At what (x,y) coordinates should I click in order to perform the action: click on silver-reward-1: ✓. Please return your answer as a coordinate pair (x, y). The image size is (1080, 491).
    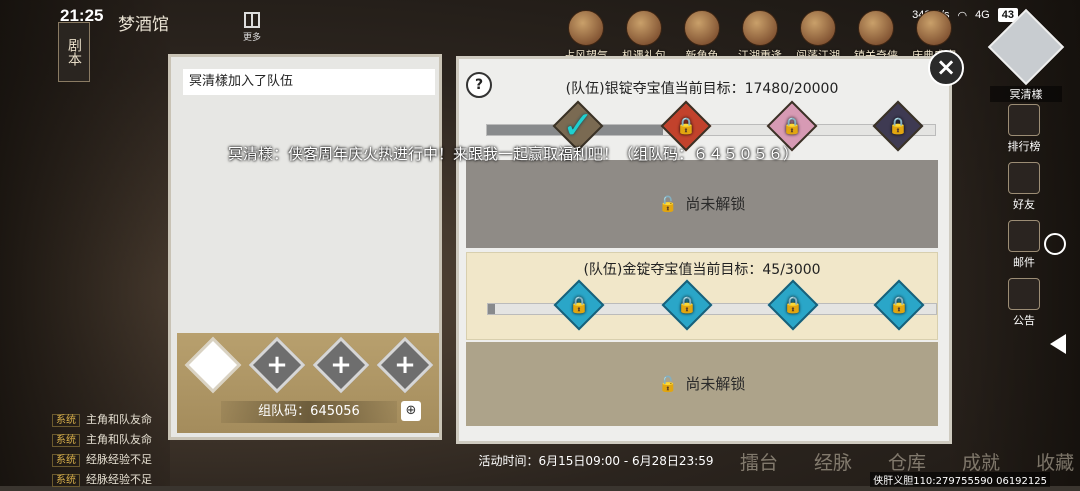
    Looking at the image, I should click on (578, 126).